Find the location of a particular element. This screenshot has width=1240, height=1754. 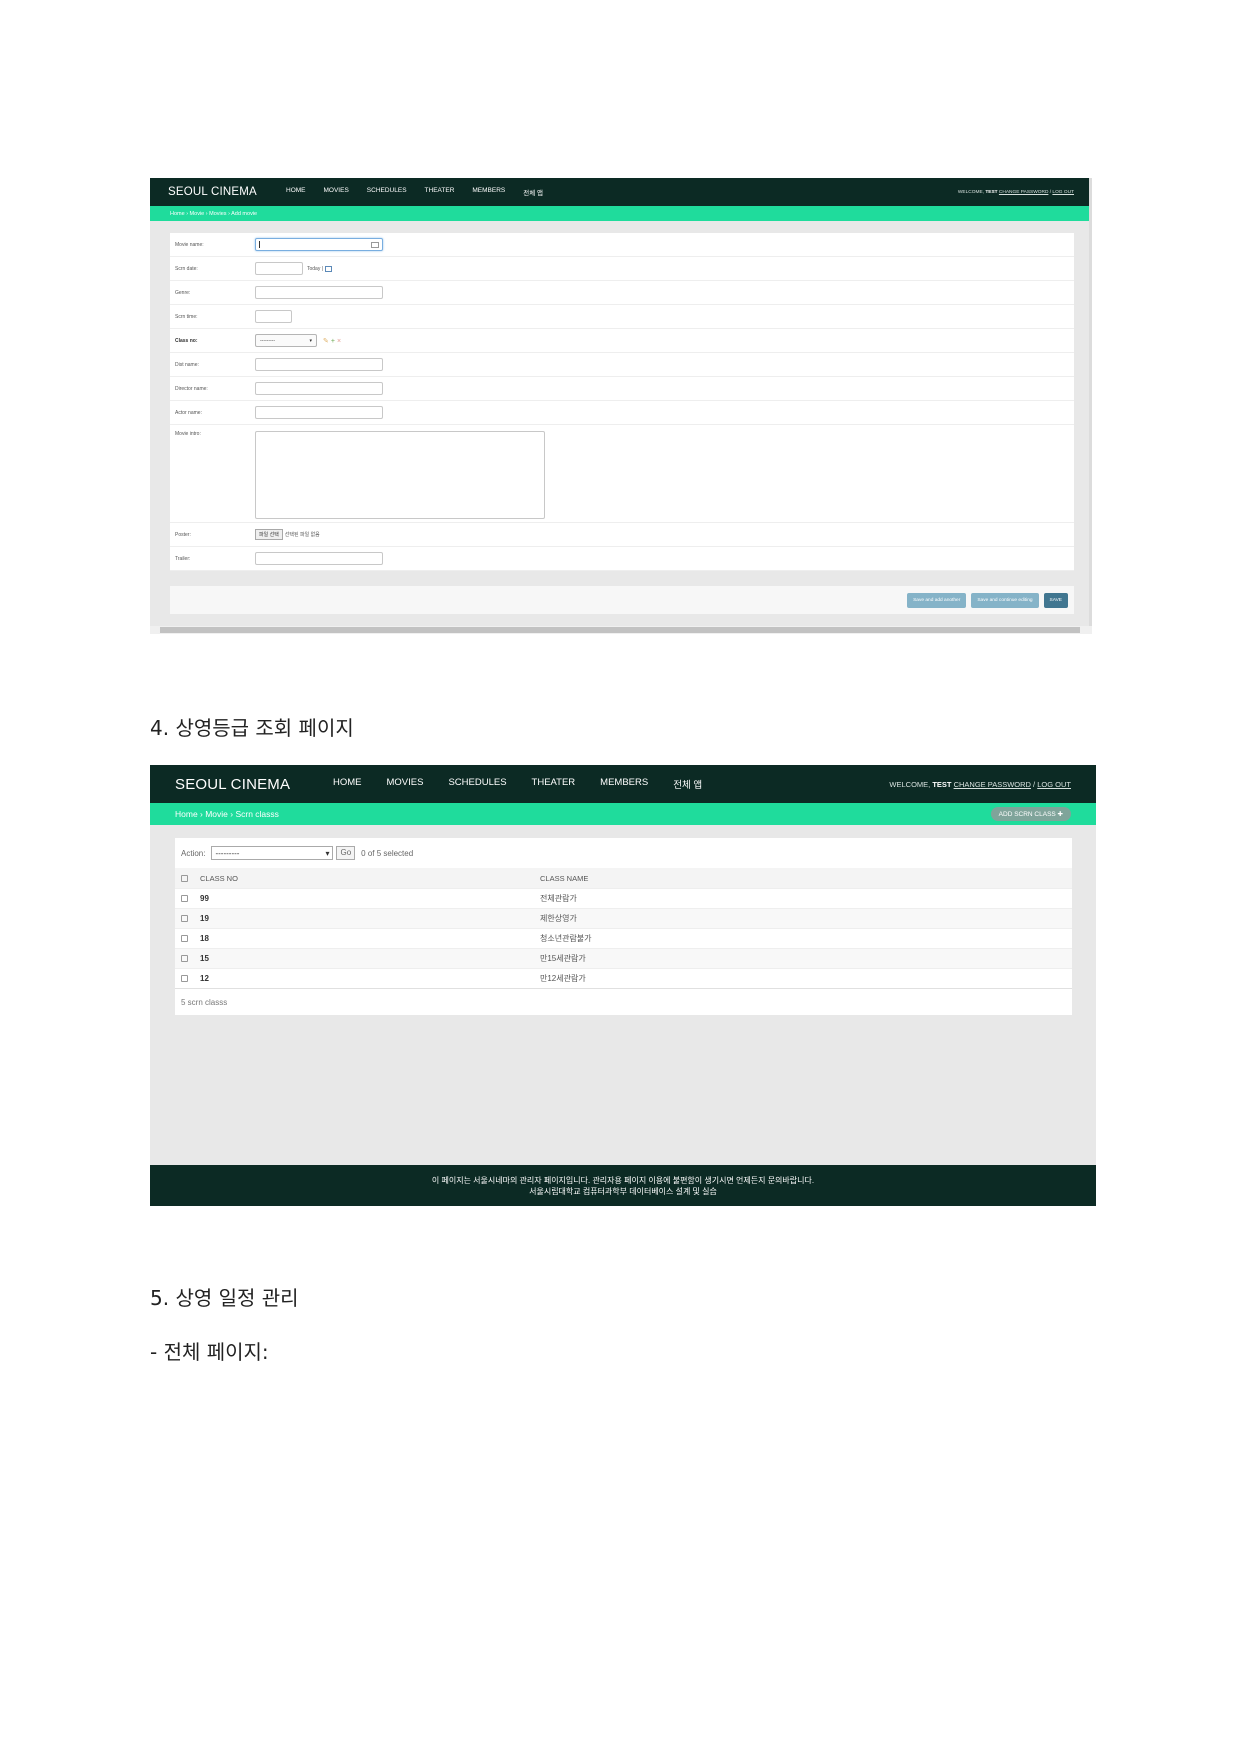

class-no-link: 18 is located at coordinates (364, 938).